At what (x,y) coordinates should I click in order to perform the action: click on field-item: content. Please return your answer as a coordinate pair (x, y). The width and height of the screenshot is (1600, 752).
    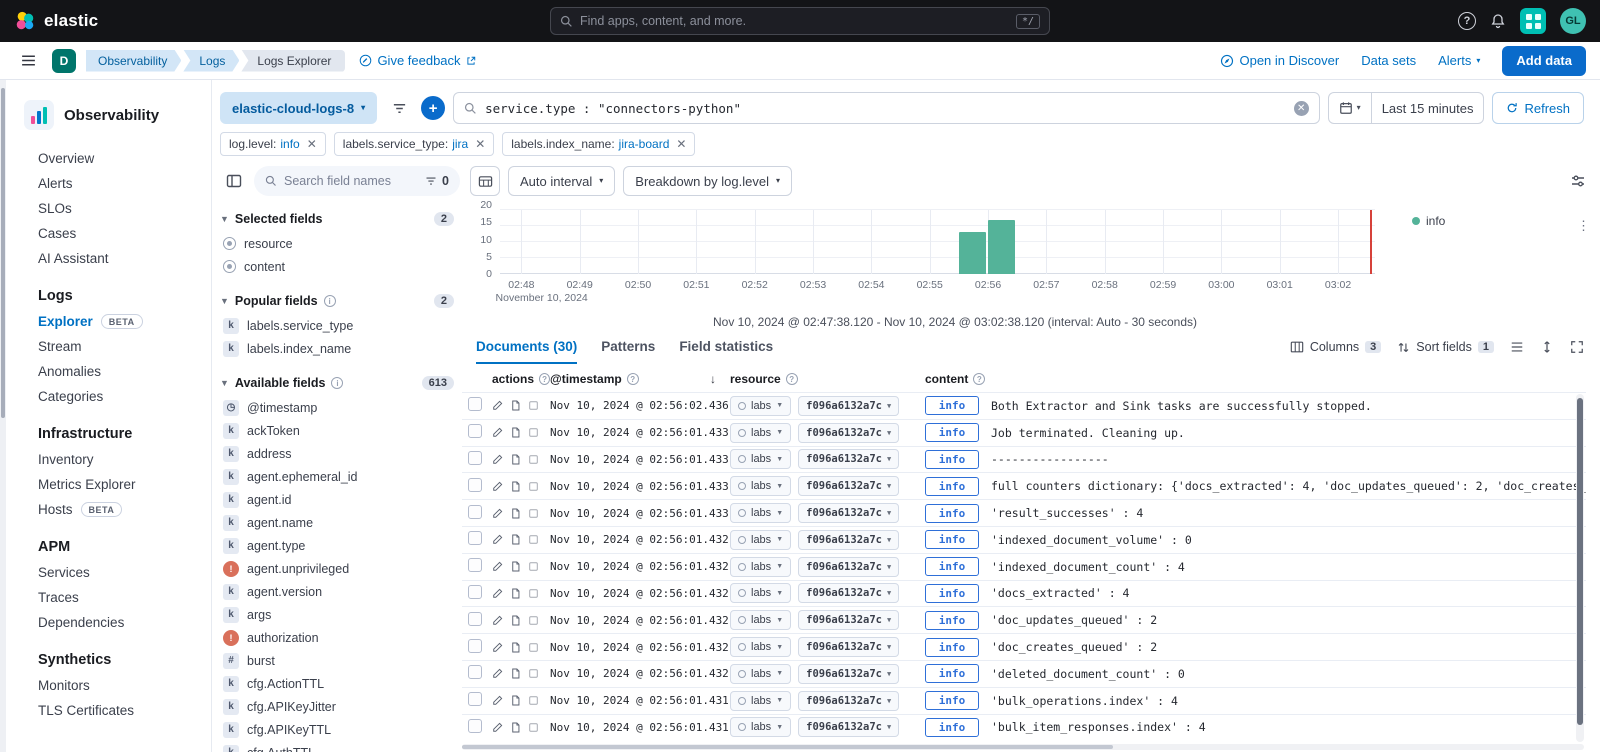
    Looking at the image, I should click on (340, 266).